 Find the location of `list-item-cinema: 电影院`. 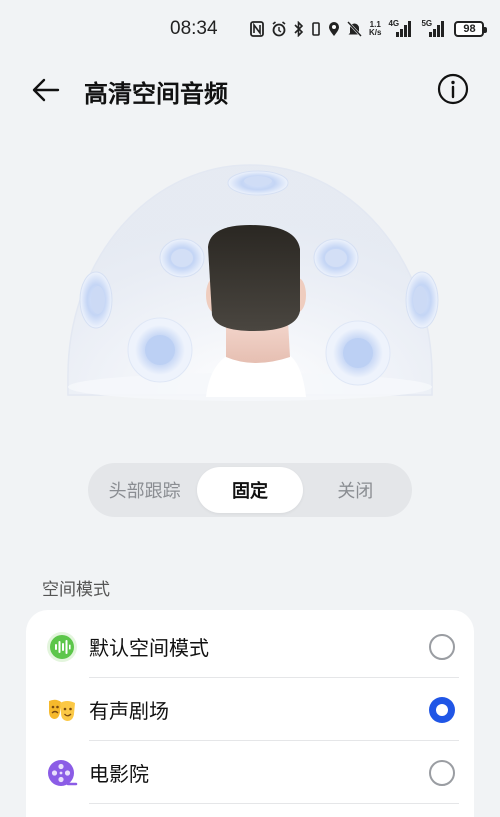

list-item-cinema: 电影院 is located at coordinates (250, 772).